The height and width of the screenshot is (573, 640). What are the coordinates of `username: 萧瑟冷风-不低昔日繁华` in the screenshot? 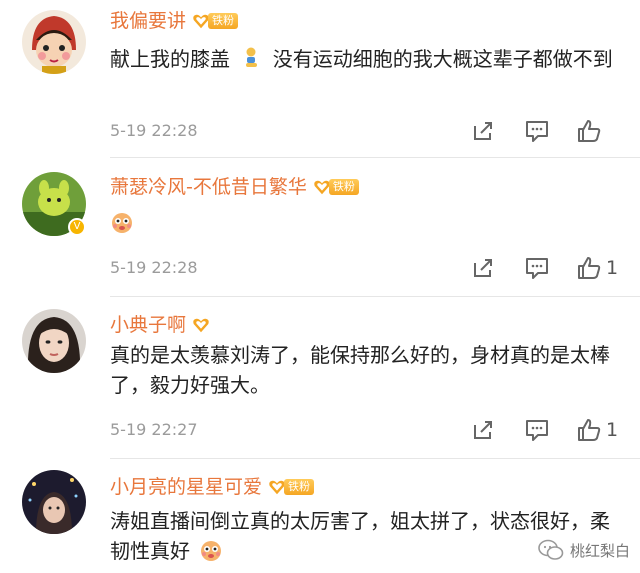 It's located at (208, 187).